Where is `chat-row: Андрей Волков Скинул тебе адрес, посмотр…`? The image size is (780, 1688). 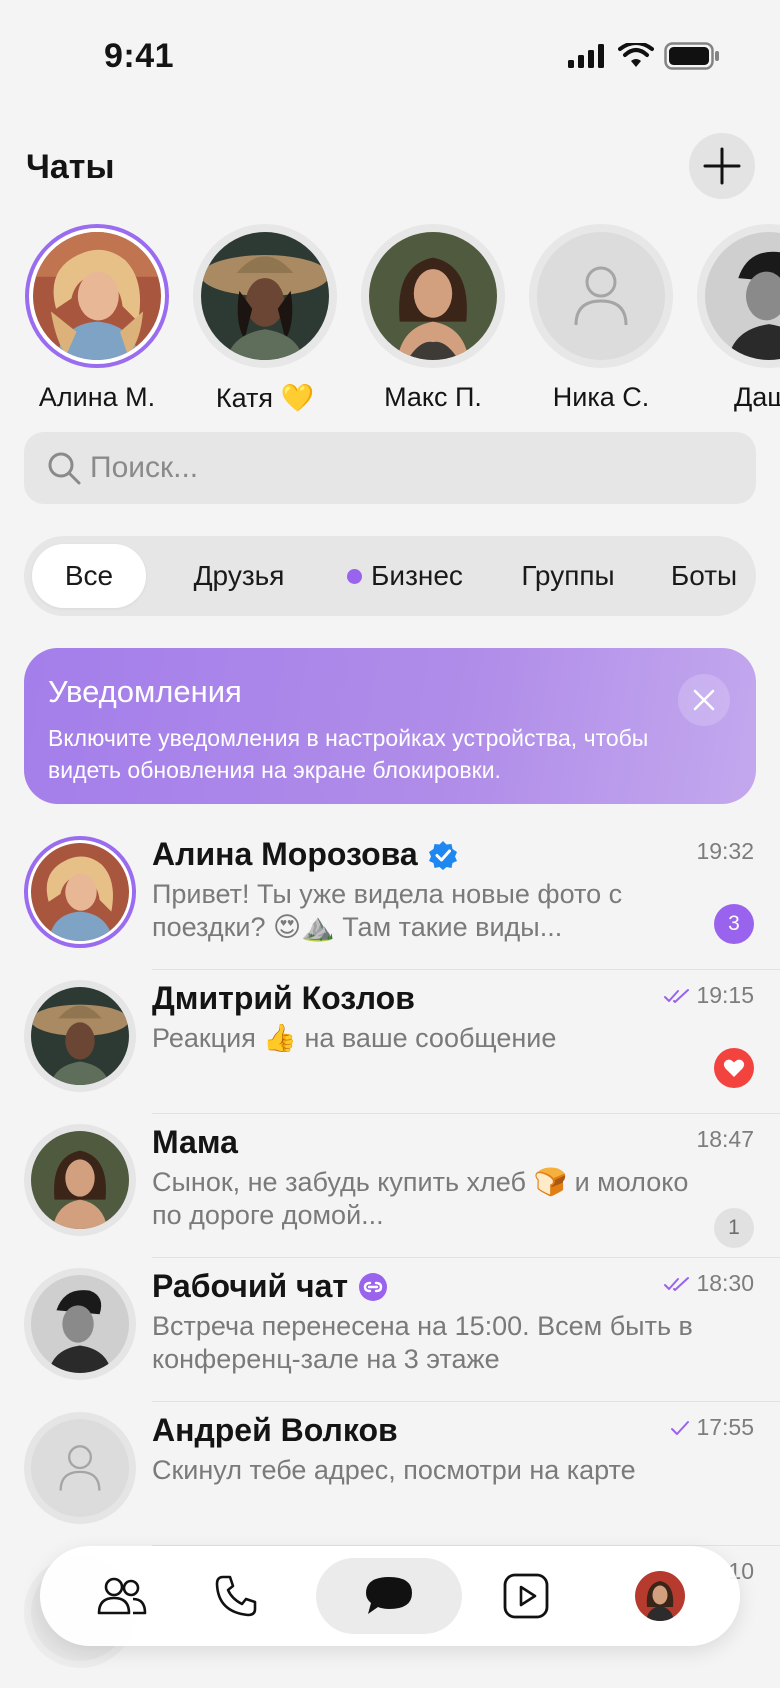 chat-row: Андрей Волков Скинул тебе адрес, посмотр… is located at coordinates (390, 1474).